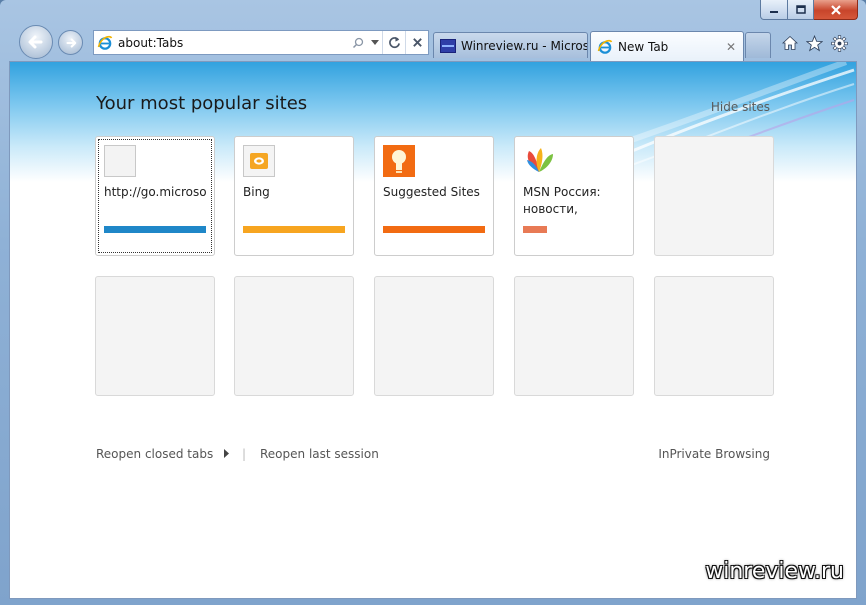 The image size is (866, 605). What do you see at coordinates (448, 45) in the screenshot?
I see `site-favicon-icon` at bounding box center [448, 45].